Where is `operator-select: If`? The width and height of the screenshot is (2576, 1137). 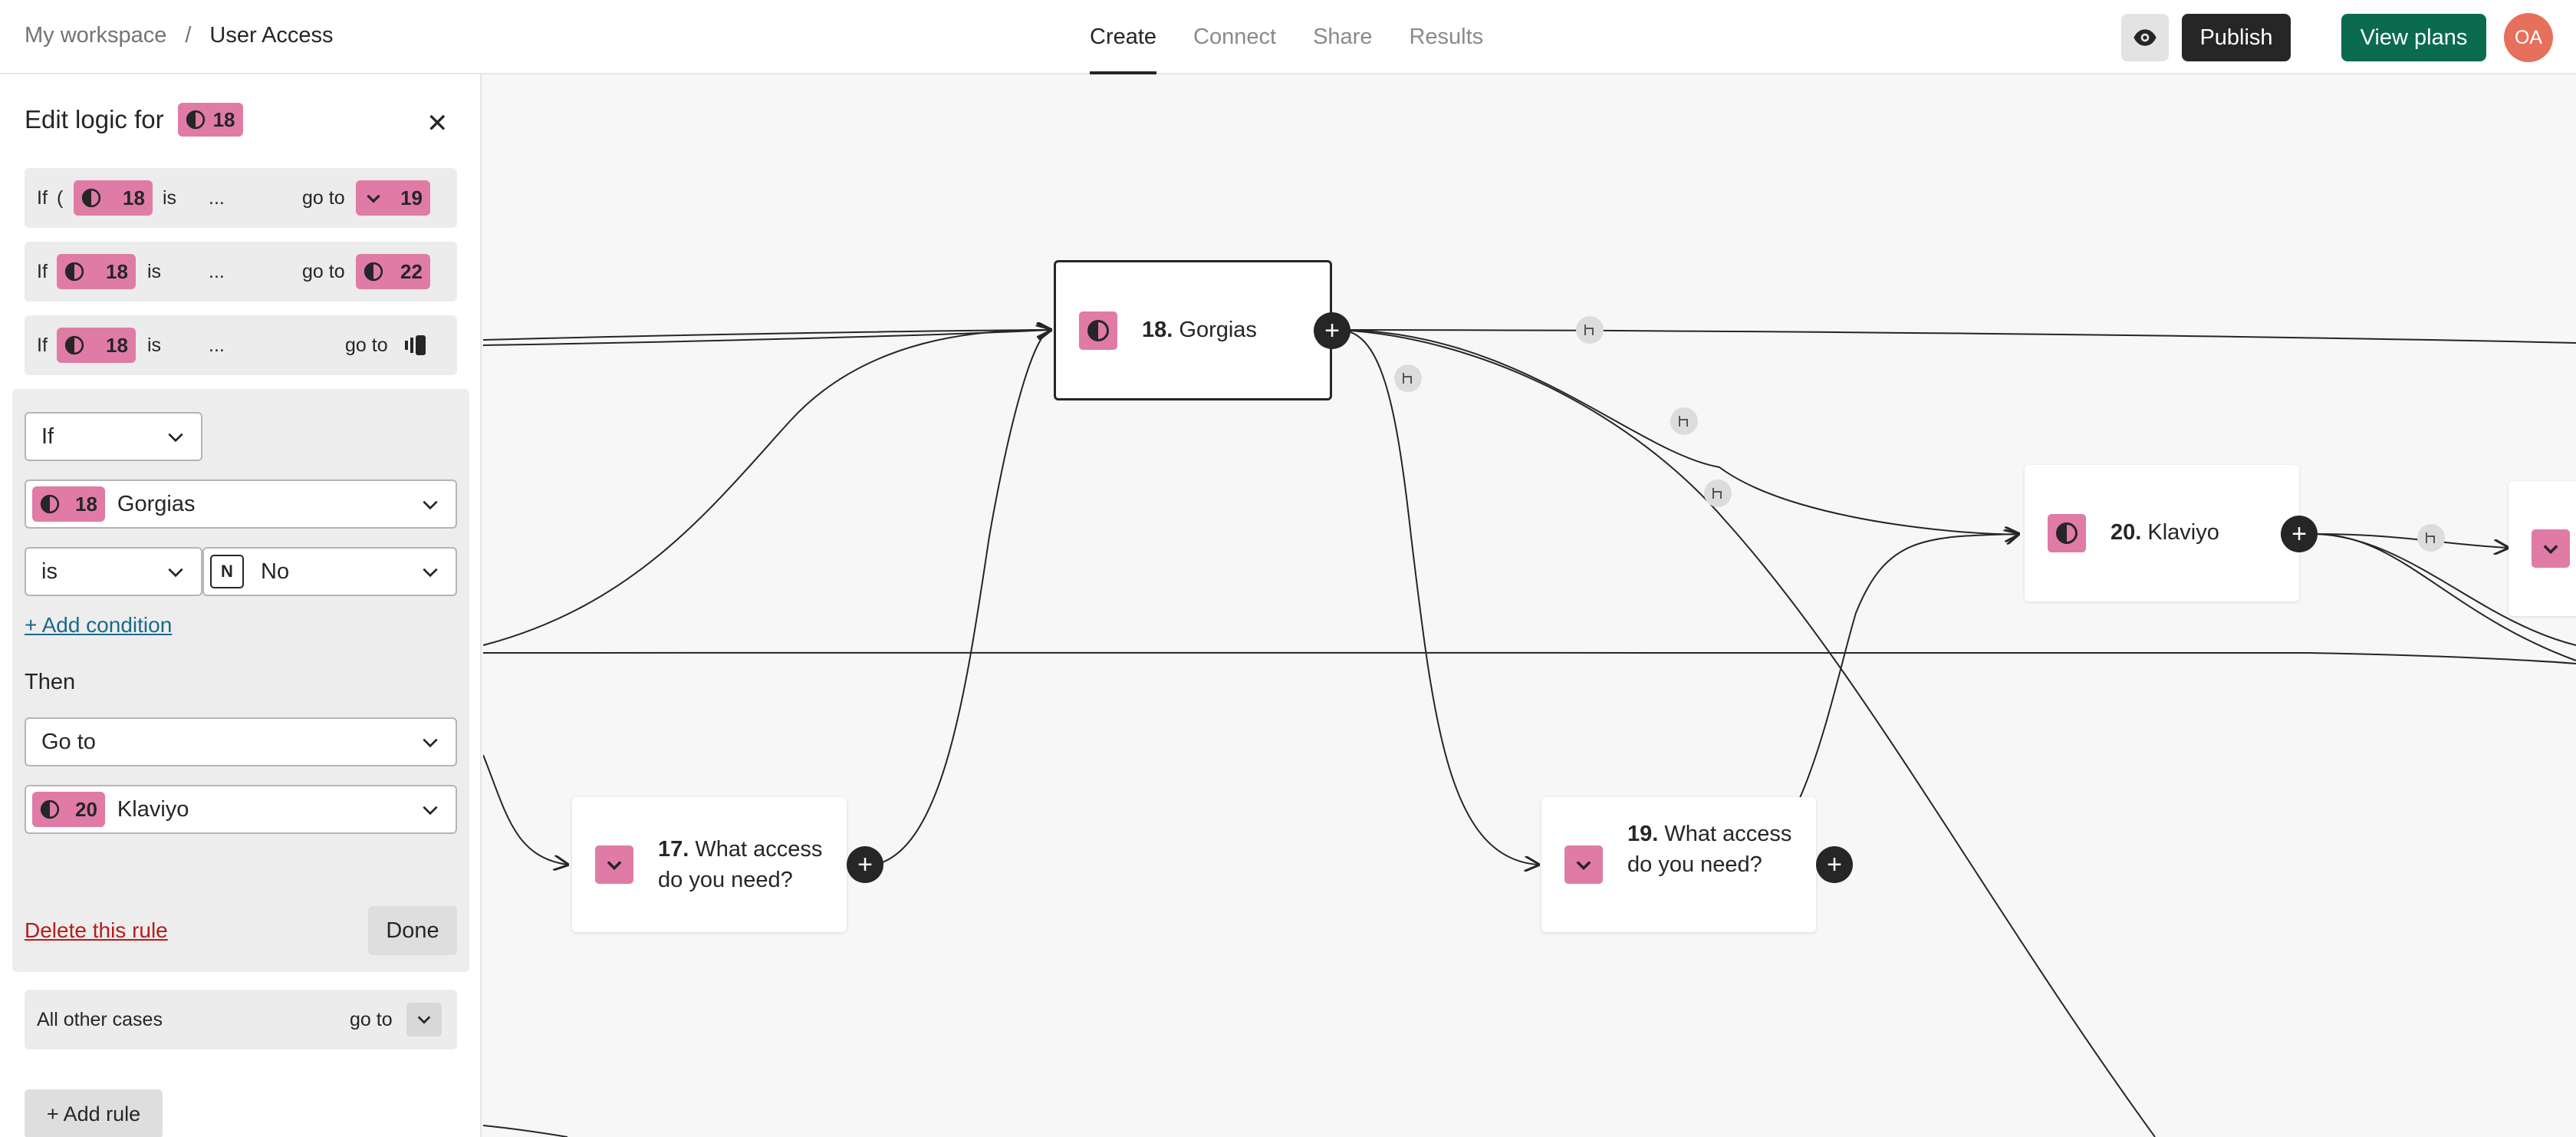
operator-select: If is located at coordinates (113, 436).